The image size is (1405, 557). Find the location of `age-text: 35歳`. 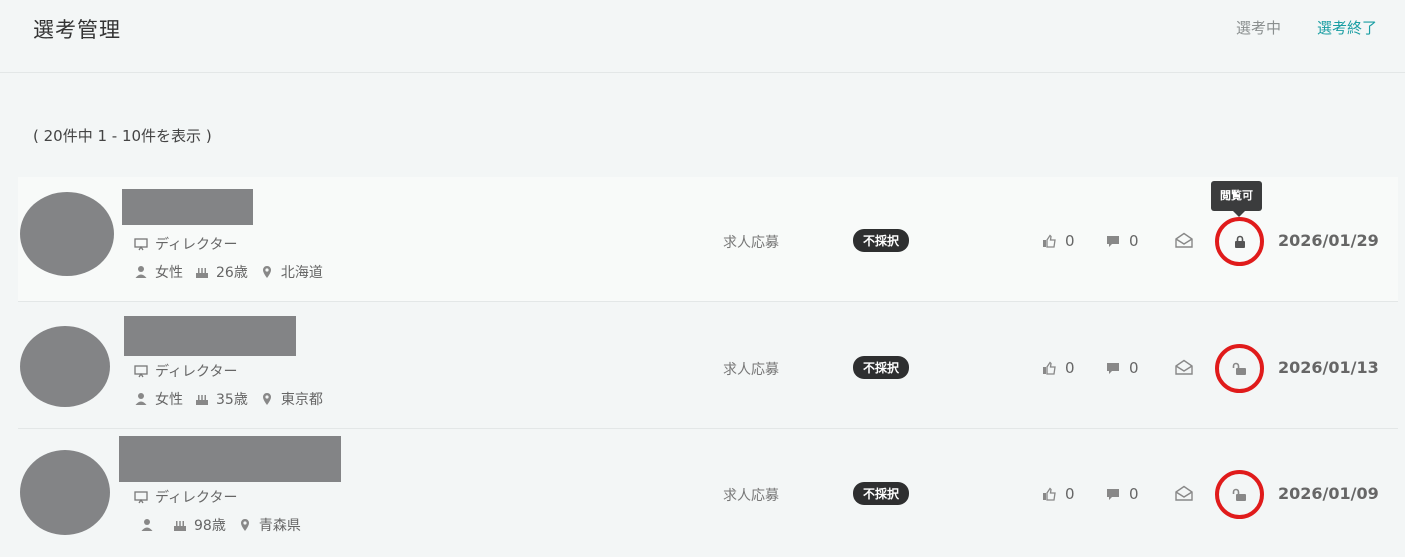

age-text: 35歳 is located at coordinates (232, 400).